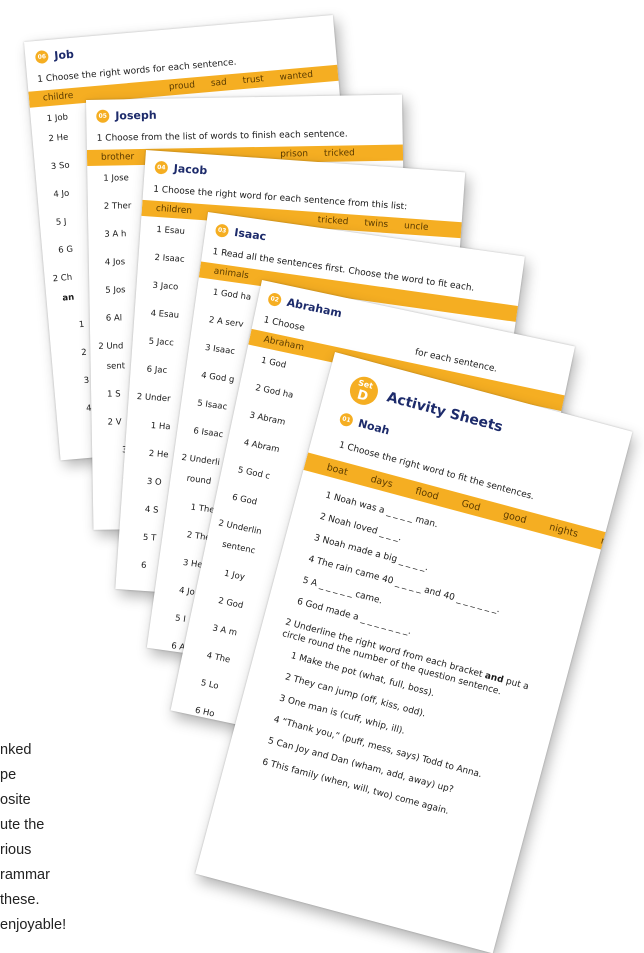  I want to click on sentence: 2 Under, so click(153, 398).